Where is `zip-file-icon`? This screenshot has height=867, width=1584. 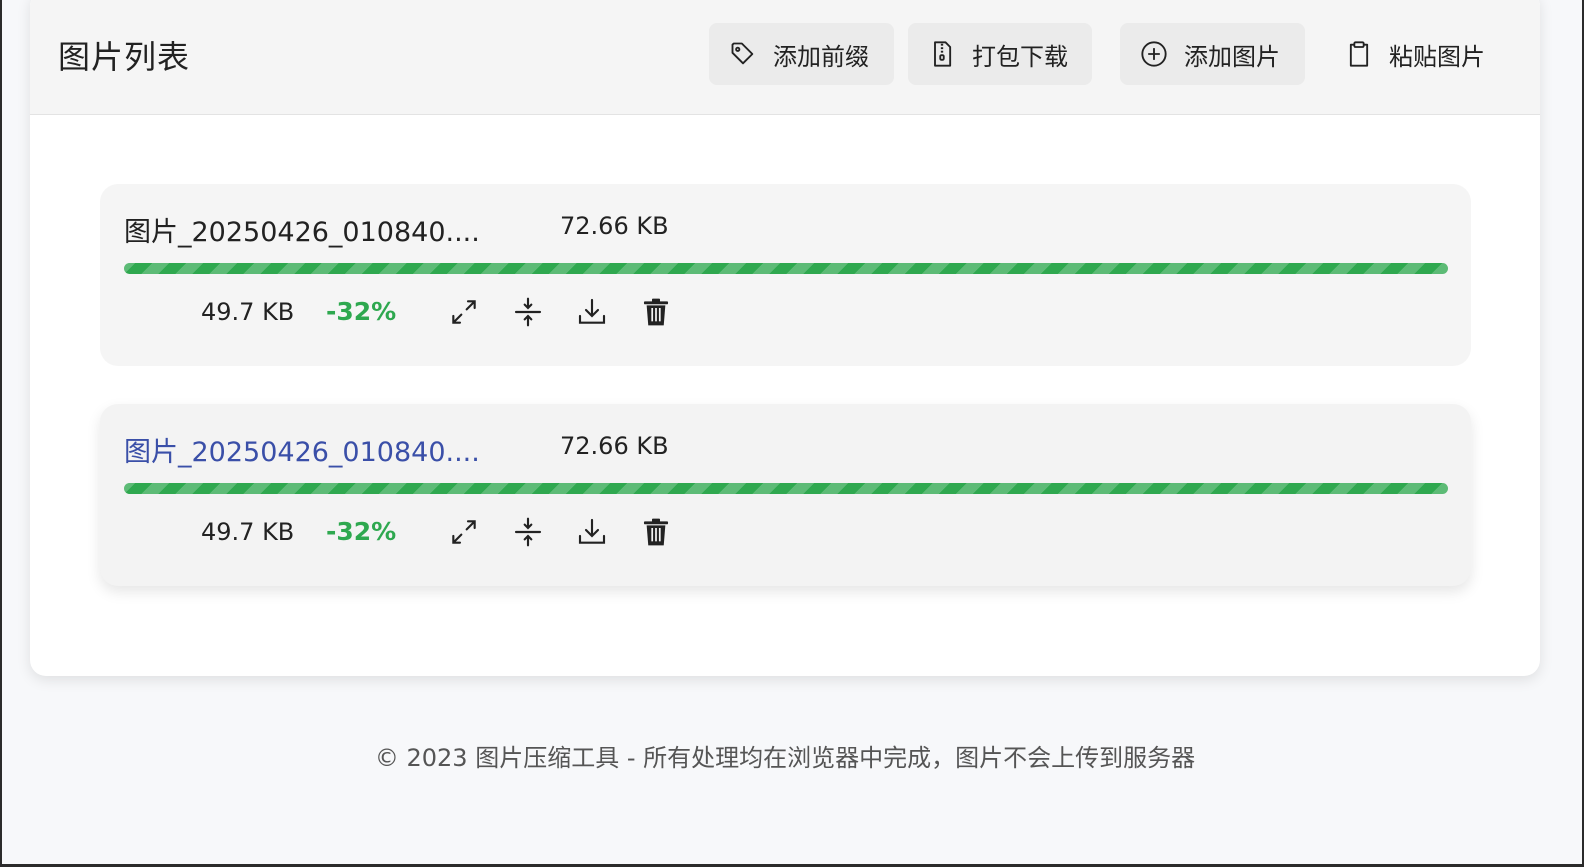
zip-file-icon is located at coordinates (942, 54).